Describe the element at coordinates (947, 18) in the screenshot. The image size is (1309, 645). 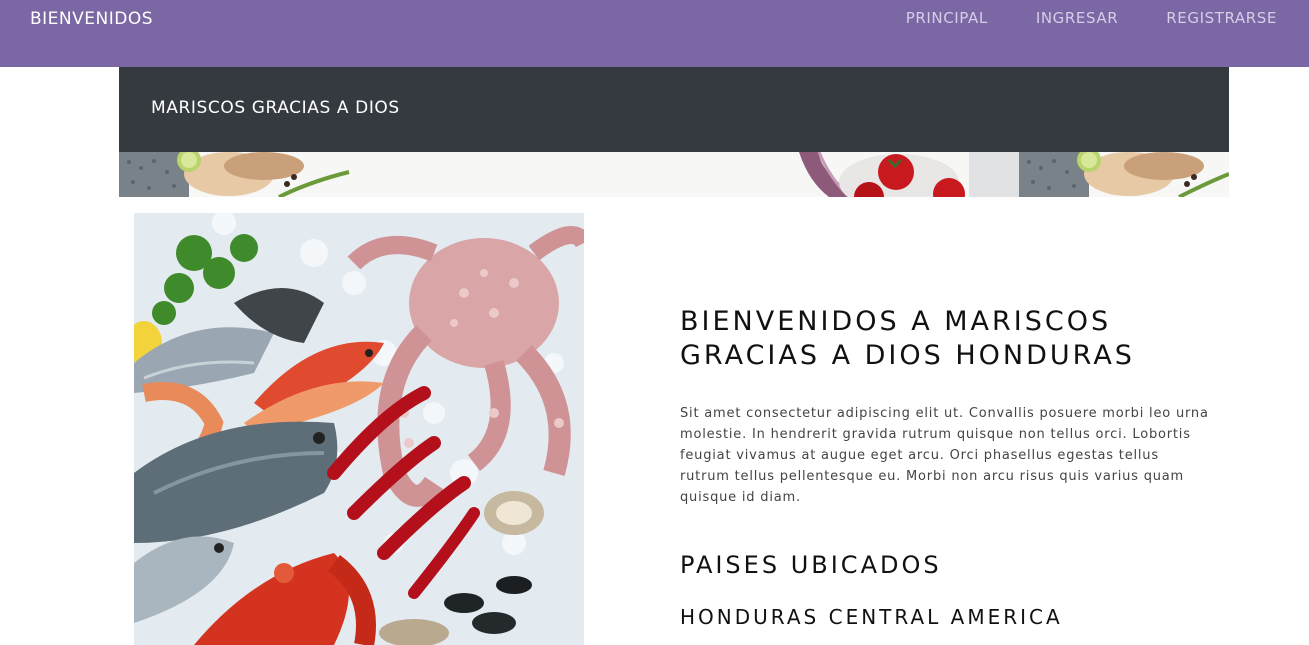
I see `nav-link-principal: PRINCIPAL` at that location.